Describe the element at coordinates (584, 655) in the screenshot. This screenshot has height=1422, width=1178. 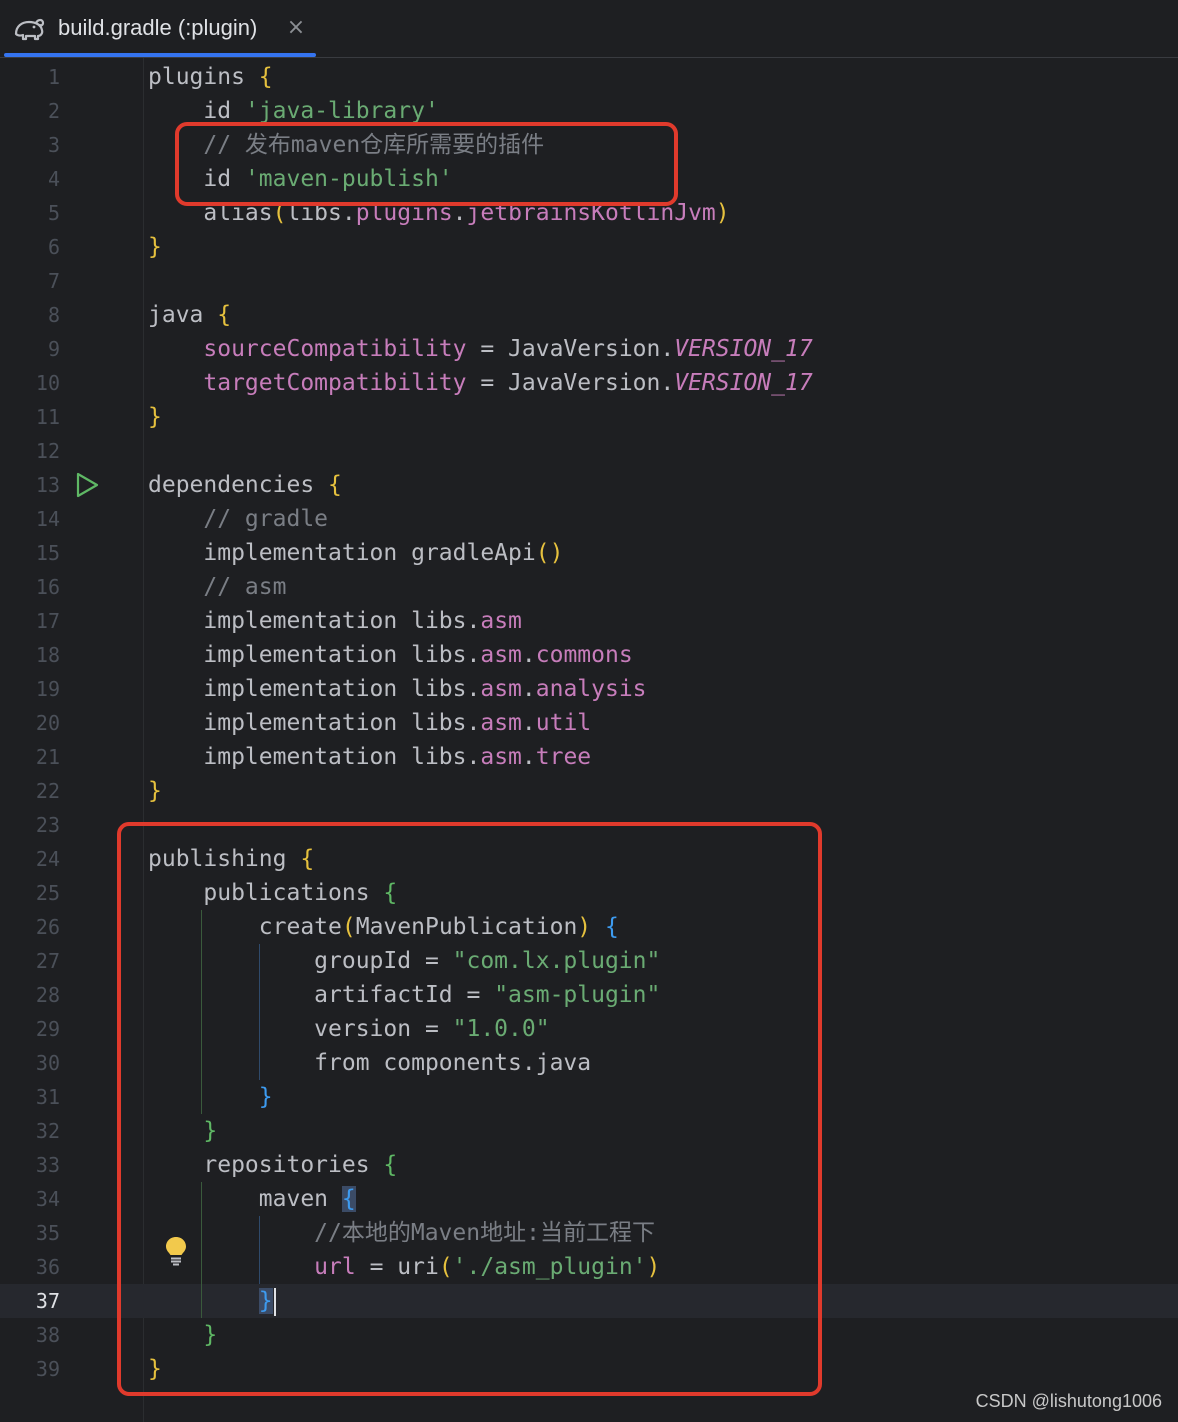
I see `code-token: commons` at that location.